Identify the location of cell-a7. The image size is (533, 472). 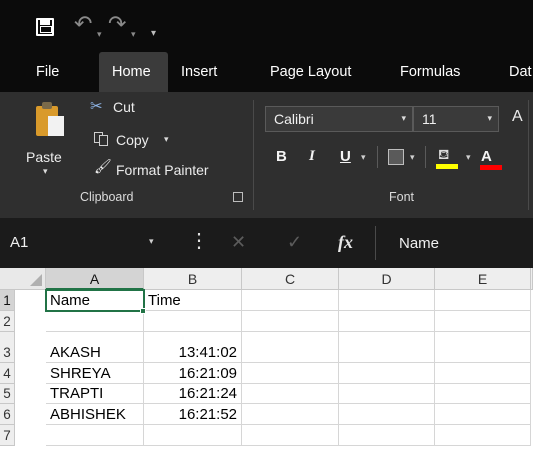
(95, 435).